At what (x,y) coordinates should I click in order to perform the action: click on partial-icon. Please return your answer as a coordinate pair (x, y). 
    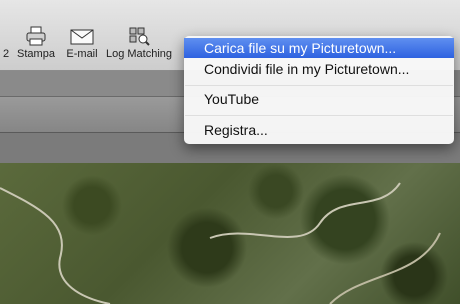
    Looking at the image, I should click on (6, 36).